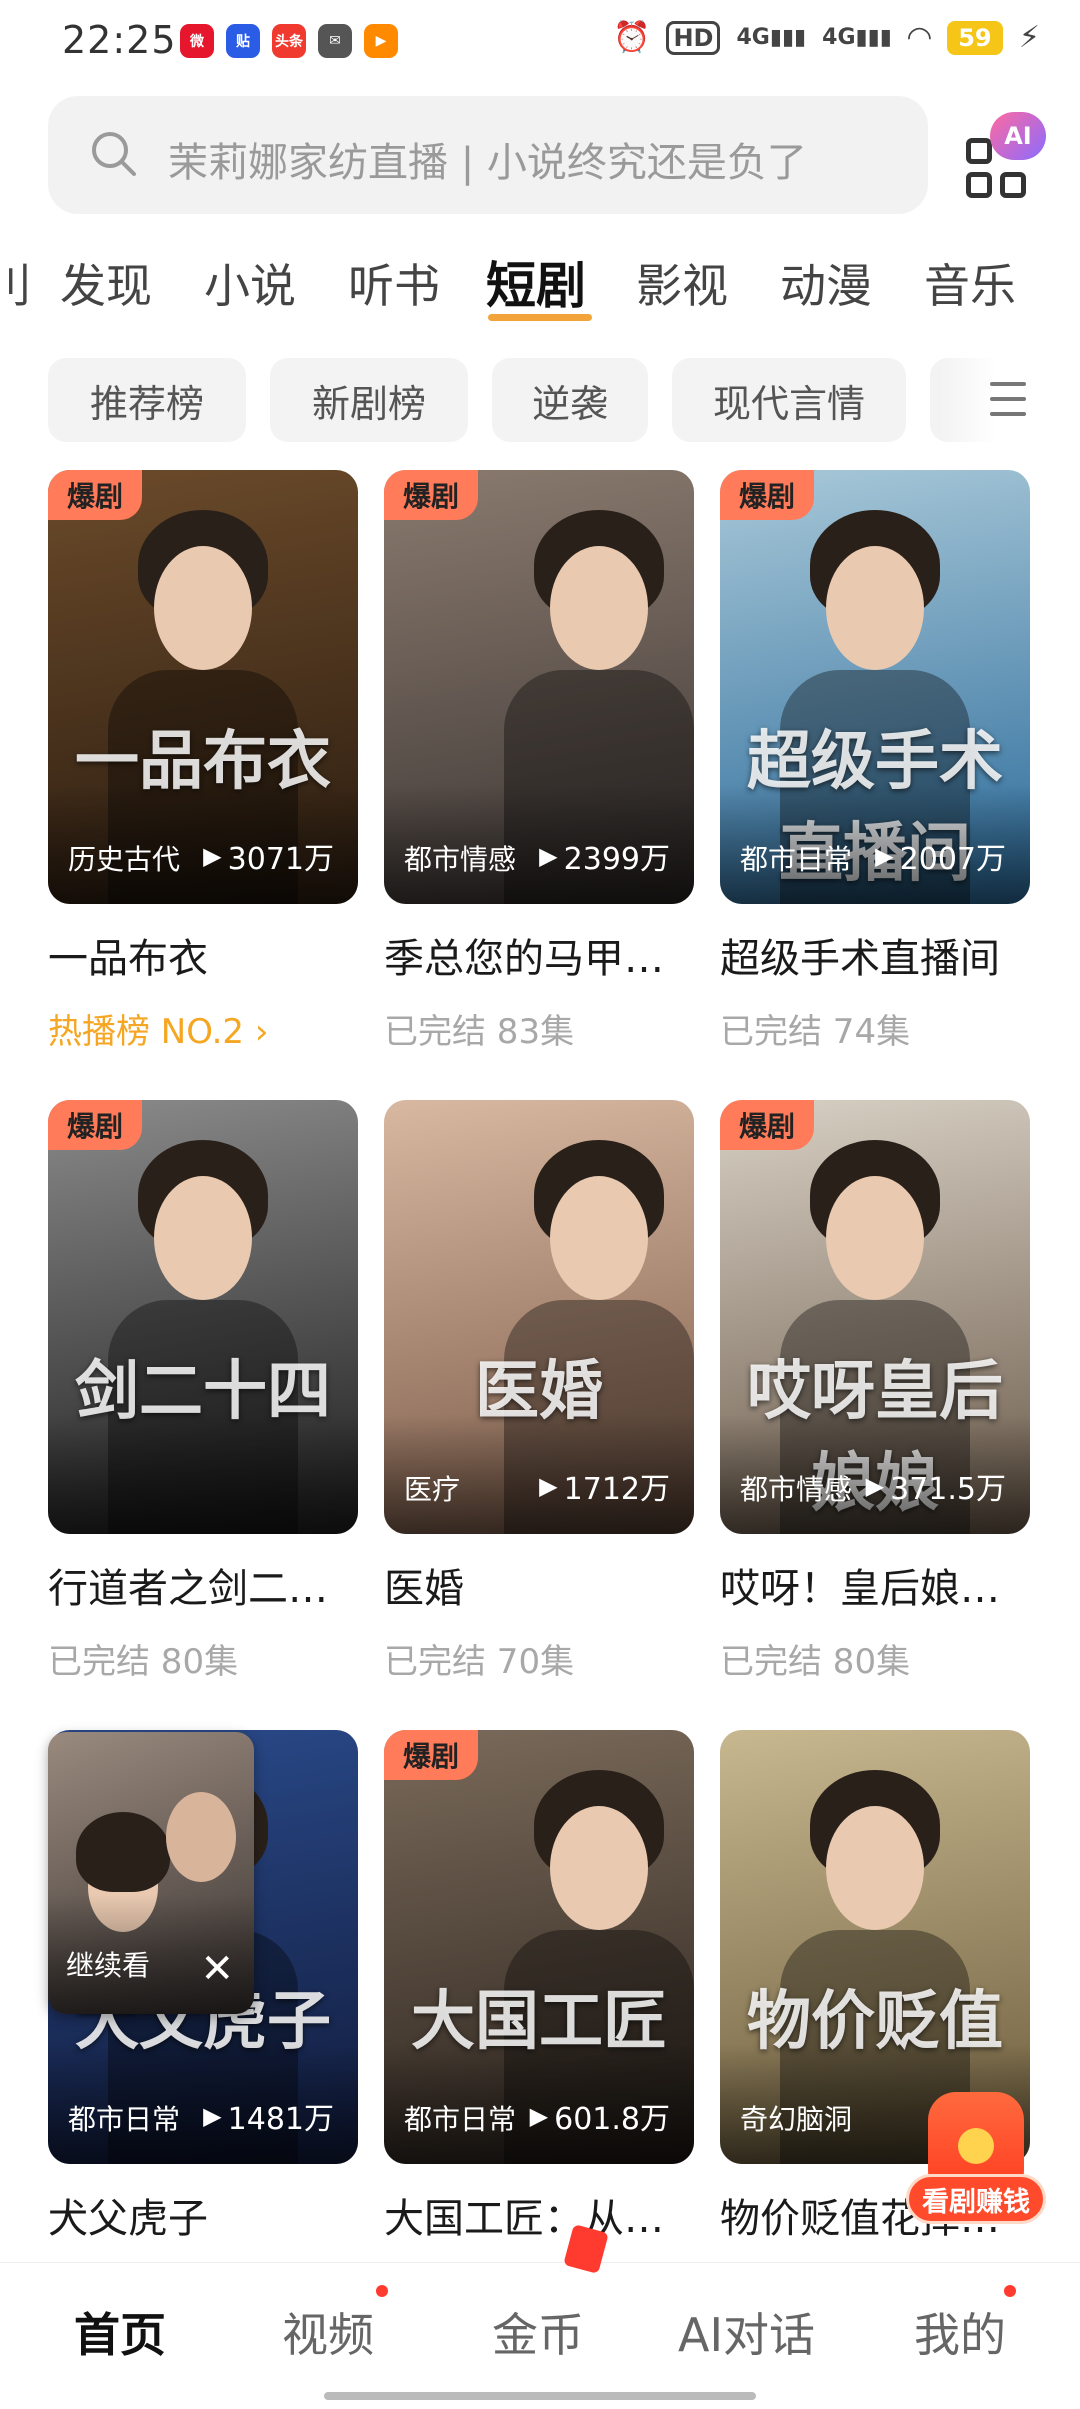 This screenshot has width=1080, height=2409. Describe the element at coordinates (394, 283) in the screenshot. I see `tab-audiobook: 听书` at that location.